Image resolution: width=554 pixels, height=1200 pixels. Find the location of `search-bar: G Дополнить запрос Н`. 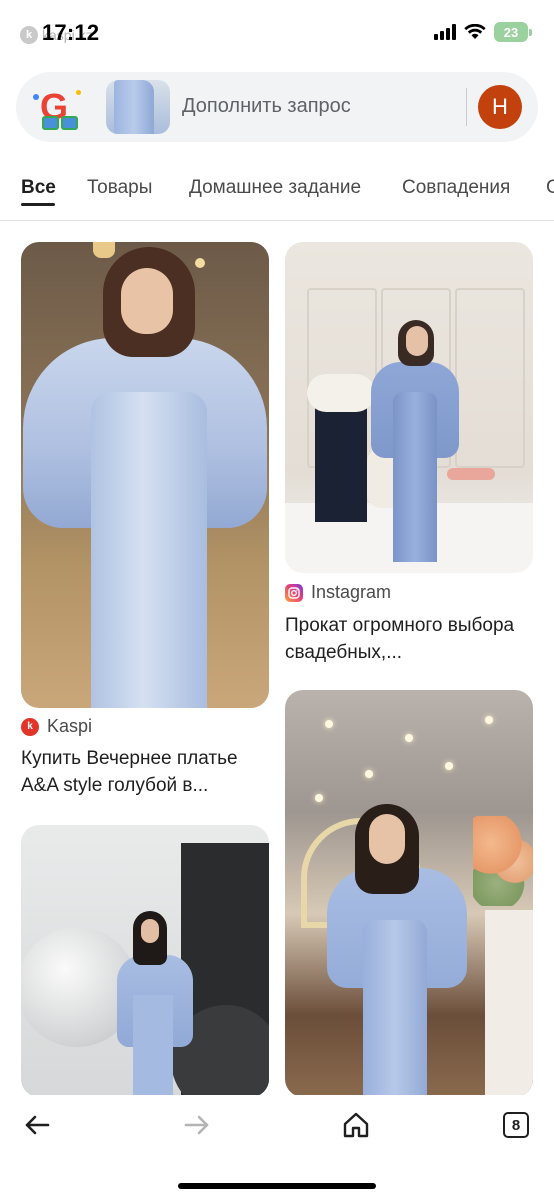

search-bar: G Дополнить запрос Н is located at coordinates (277, 107).